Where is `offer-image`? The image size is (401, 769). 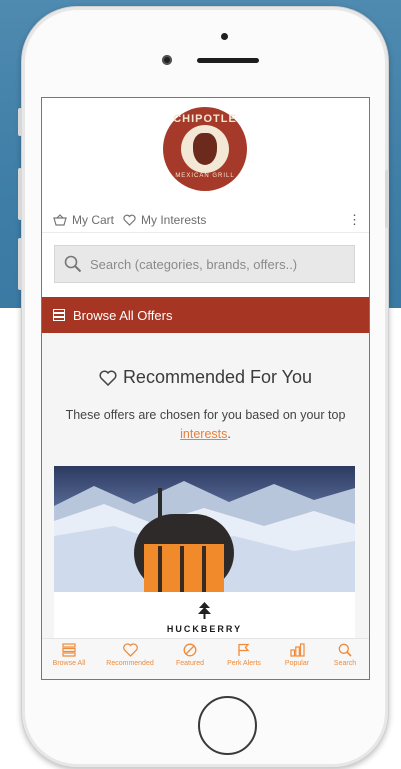 offer-image is located at coordinates (204, 529).